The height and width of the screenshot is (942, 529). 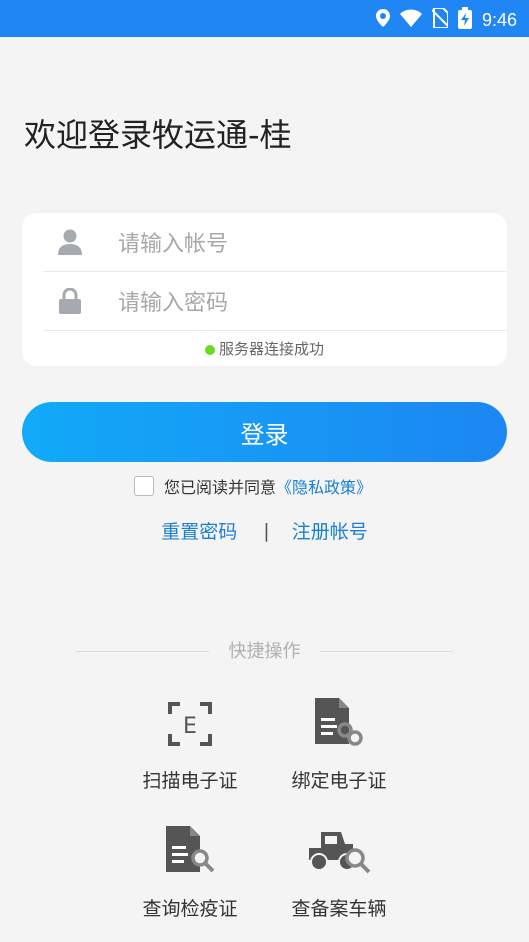 What do you see at coordinates (339, 909) in the screenshot?
I see `search-vehicle-label: 查备案车辆` at bounding box center [339, 909].